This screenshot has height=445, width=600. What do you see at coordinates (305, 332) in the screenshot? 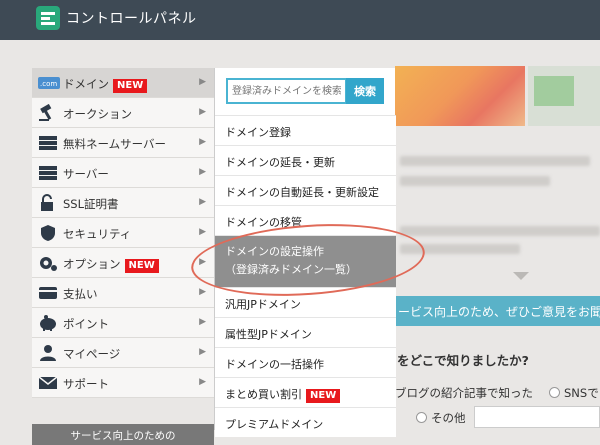
I see `menu-item-attribute-jp: 属性型JPドメイン` at bounding box center [305, 332].